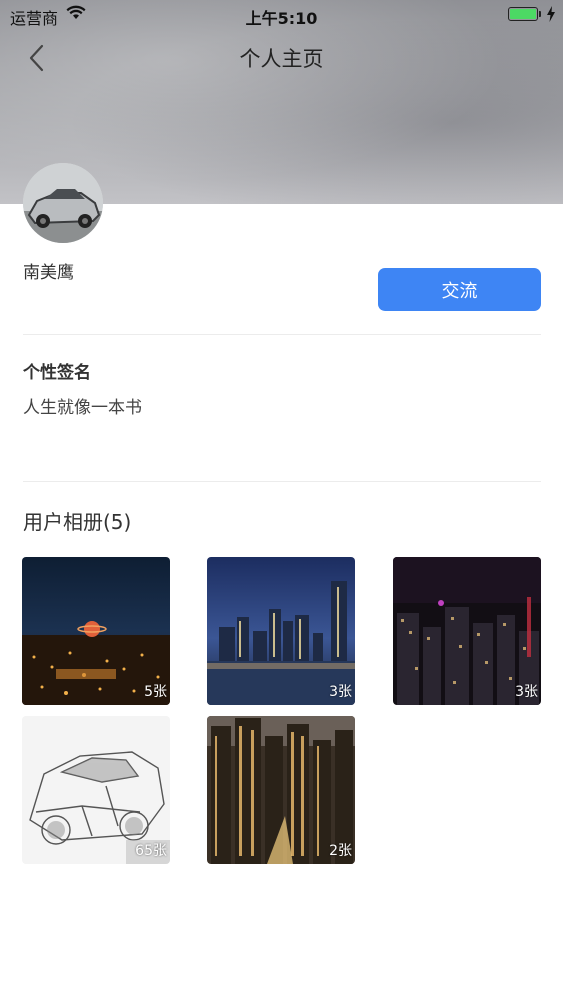  I want to click on status-time: 上午5:10, so click(281, 18).